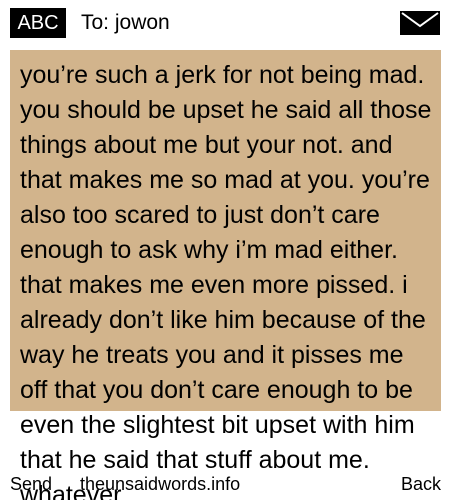 The width and height of the screenshot is (450, 500). Describe the element at coordinates (421, 484) in the screenshot. I see `back-softkey: Back` at that location.